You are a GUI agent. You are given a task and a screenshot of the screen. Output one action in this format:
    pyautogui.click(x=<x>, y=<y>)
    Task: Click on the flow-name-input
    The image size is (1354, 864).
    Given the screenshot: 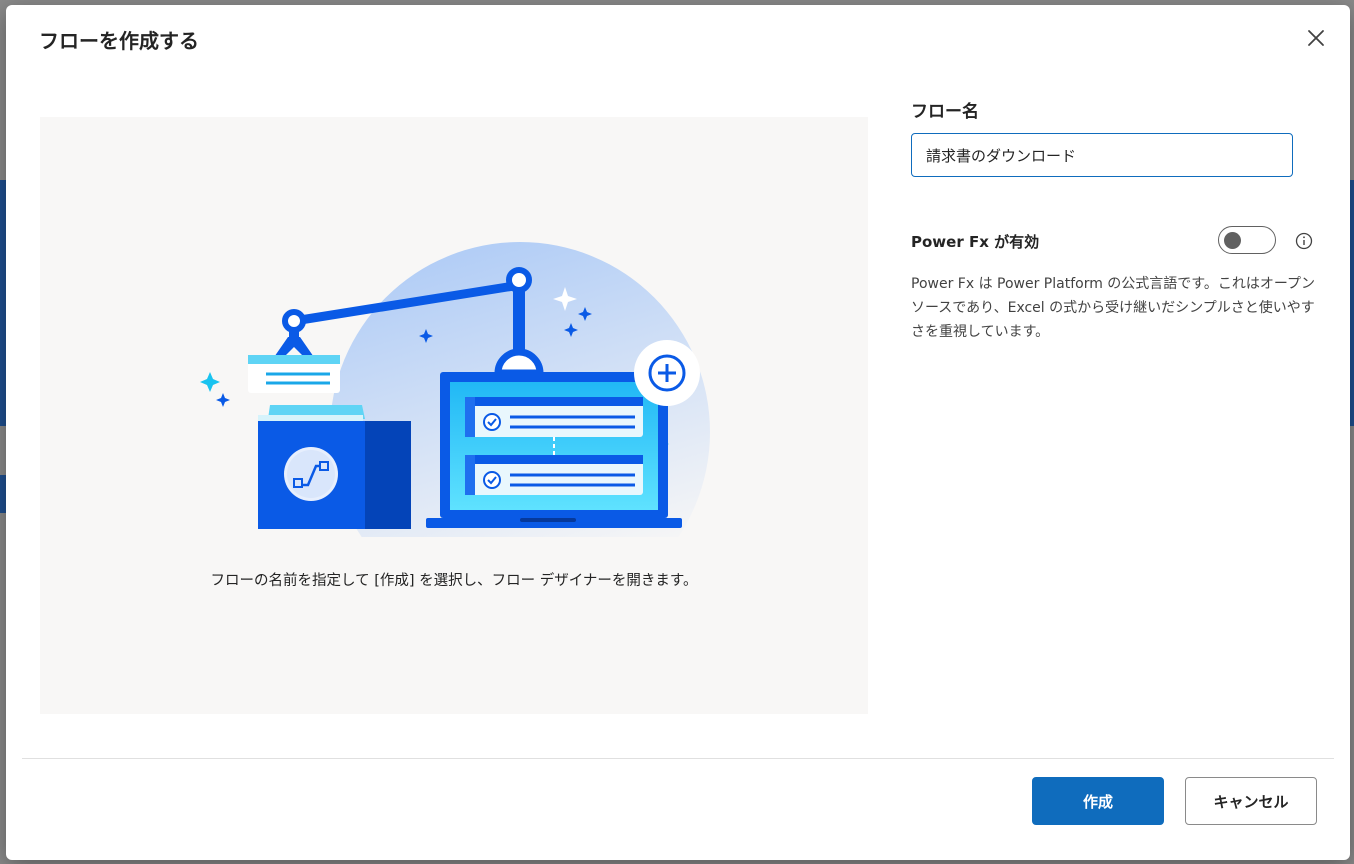 What is the action you would take?
    pyautogui.click(x=1102, y=155)
    